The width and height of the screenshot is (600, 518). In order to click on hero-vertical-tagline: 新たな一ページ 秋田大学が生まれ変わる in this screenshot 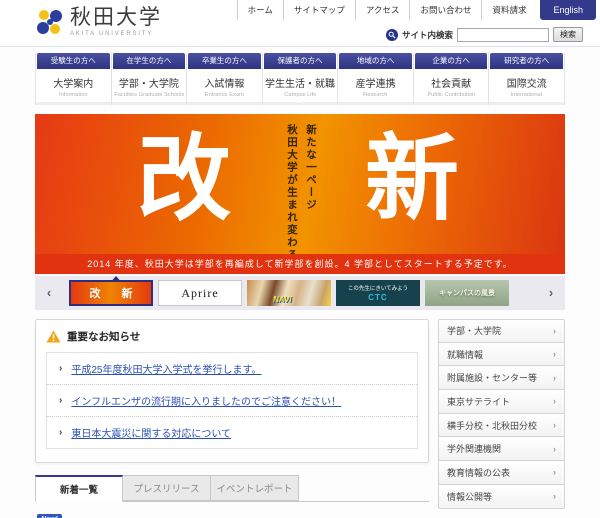, I will do `click(301, 193)`.